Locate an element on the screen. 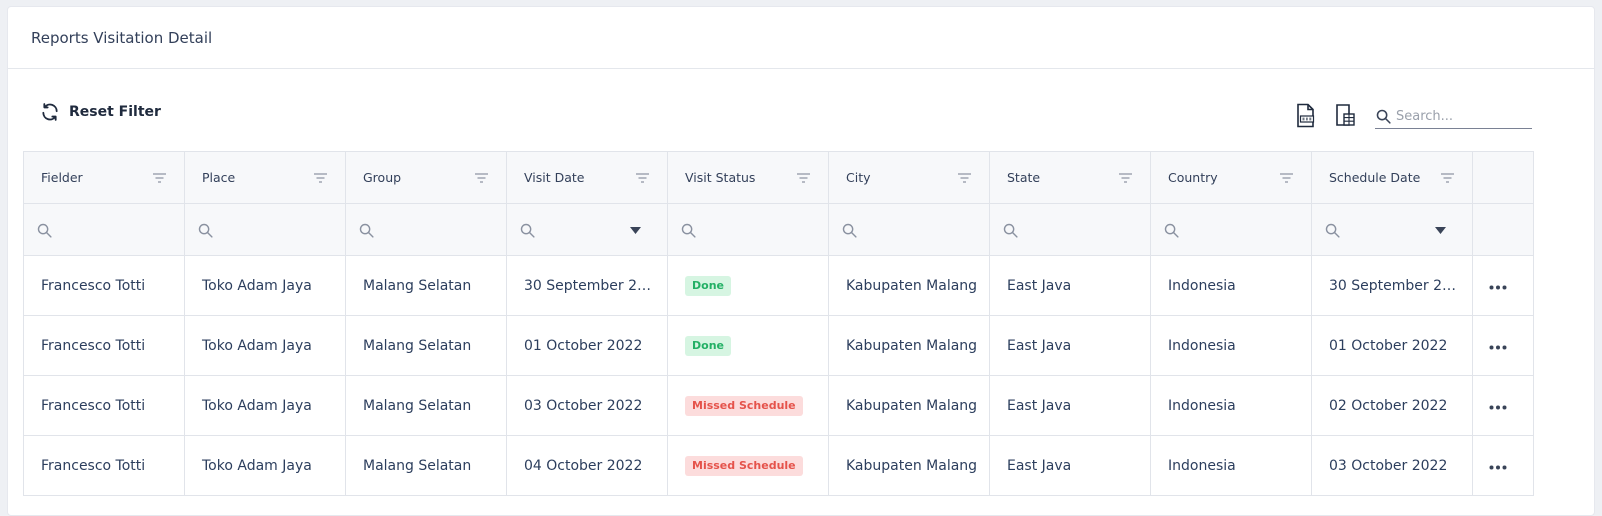 This screenshot has height=516, width=1602. status-badge: Done is located at coordinates (708, 285).